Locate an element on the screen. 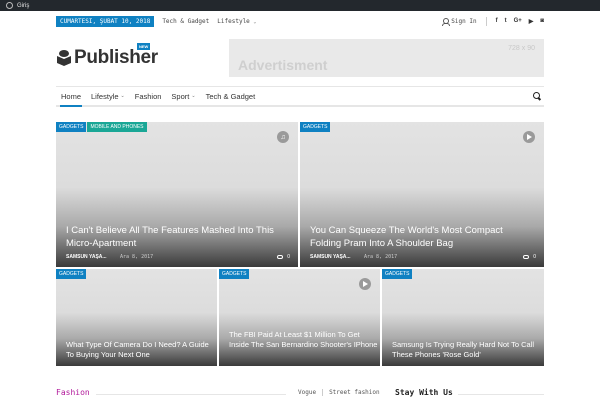 This screenshot has height=400, width=600. site-logo: Publisher NEW is located at coordinates (107, 56).